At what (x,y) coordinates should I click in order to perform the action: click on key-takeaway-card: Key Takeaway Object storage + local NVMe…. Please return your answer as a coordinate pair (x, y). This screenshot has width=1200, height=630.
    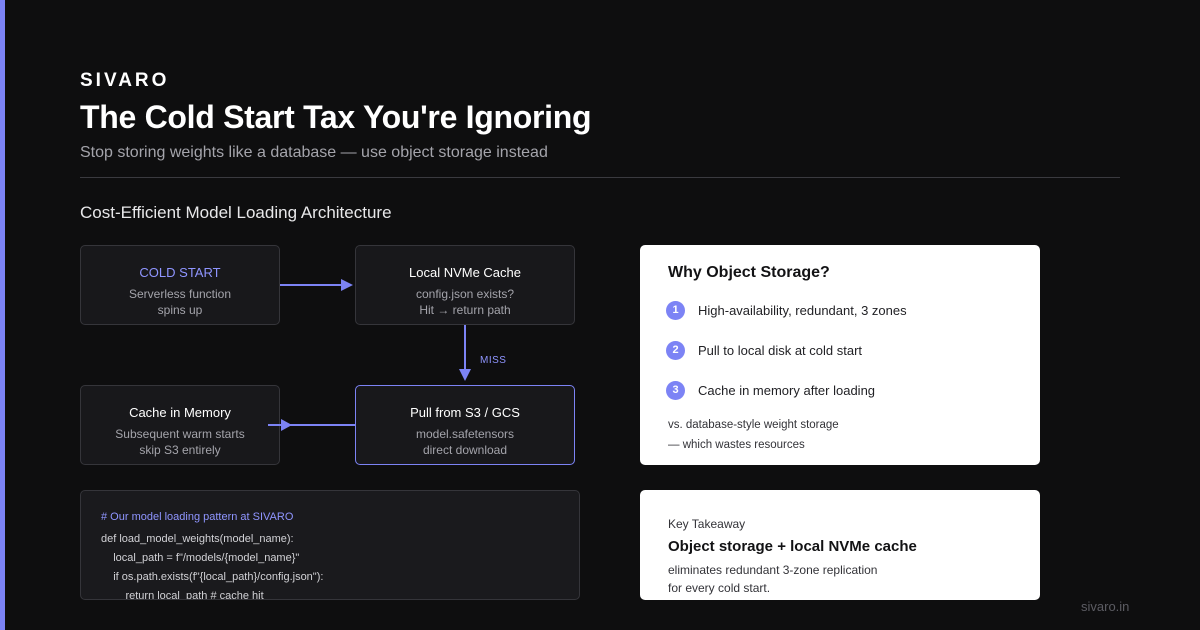
    Looking at the image, I should click on (840, 545).